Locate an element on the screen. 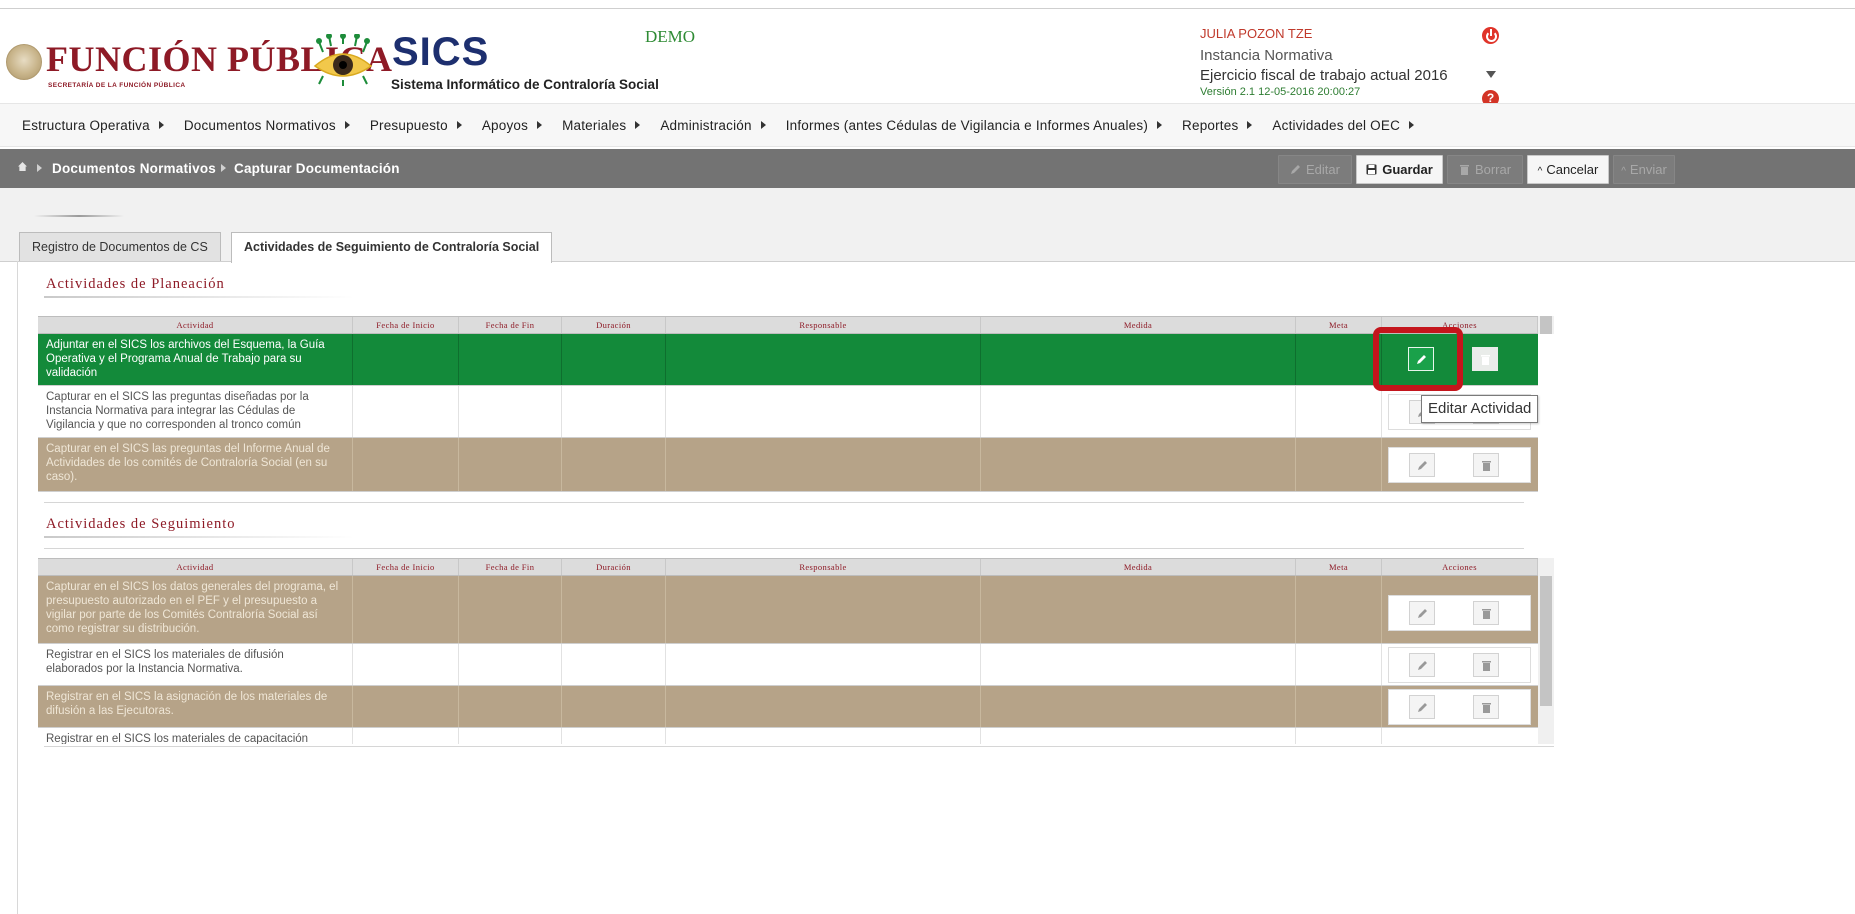 The width and height of the screenshot is (1855, 914). menu-reportes: Reportes is located at coordinates (1207, 125).